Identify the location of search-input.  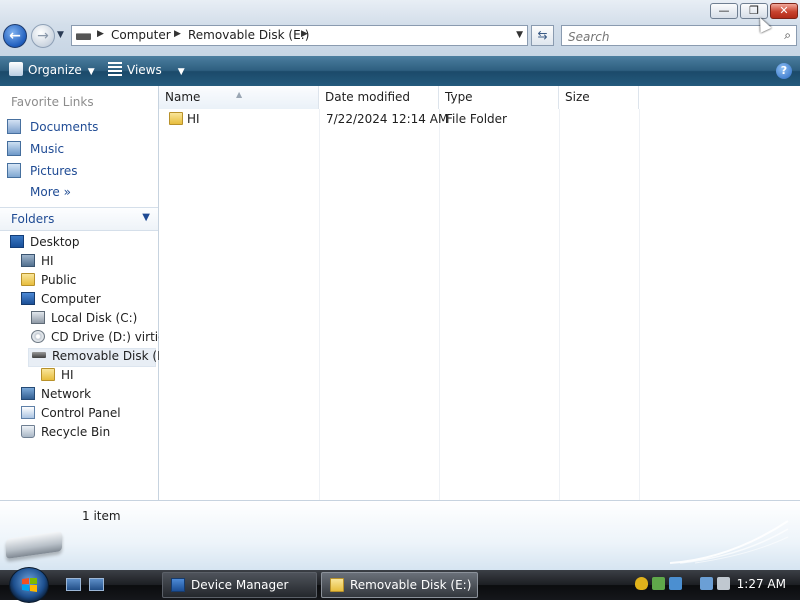
(668, 36).